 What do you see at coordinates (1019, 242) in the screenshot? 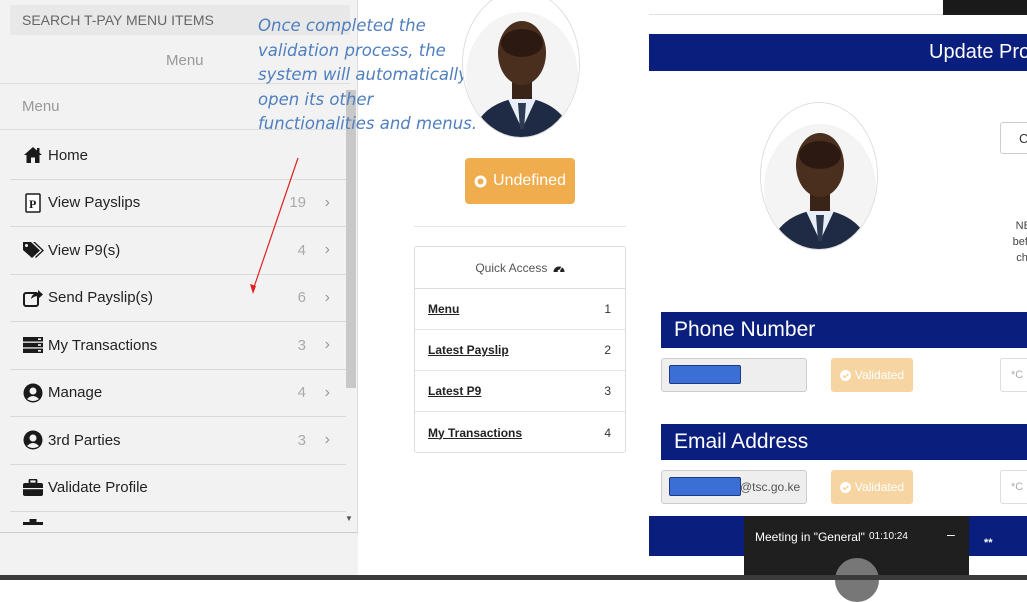
I see `note-line: befo` at bounding box center [1019, 242].